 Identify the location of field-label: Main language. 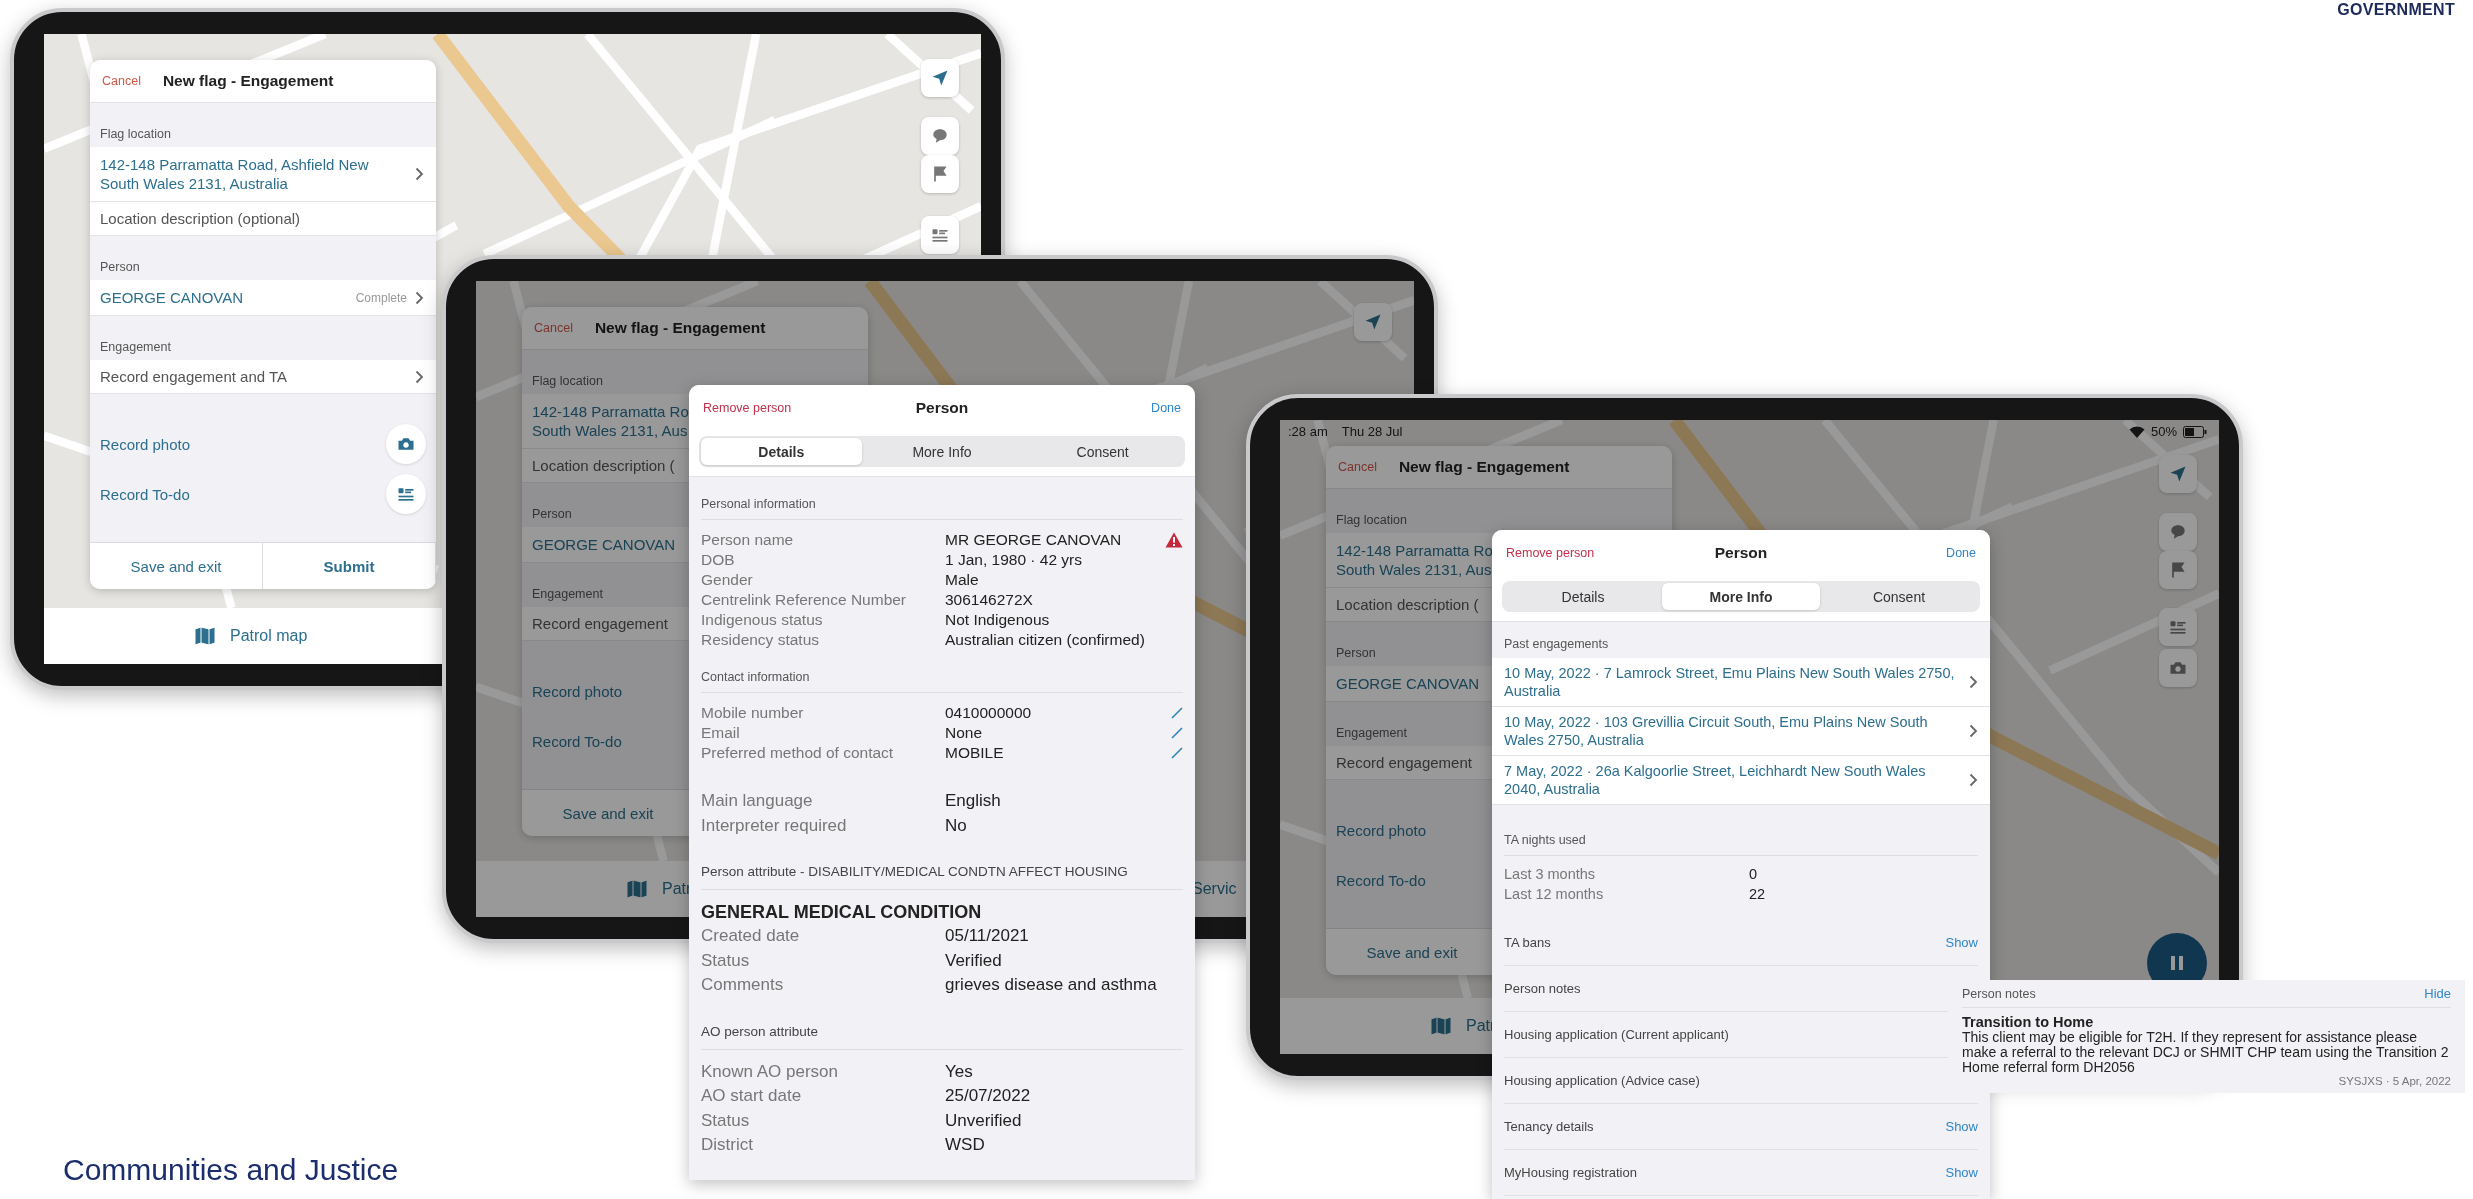
(757, 801).